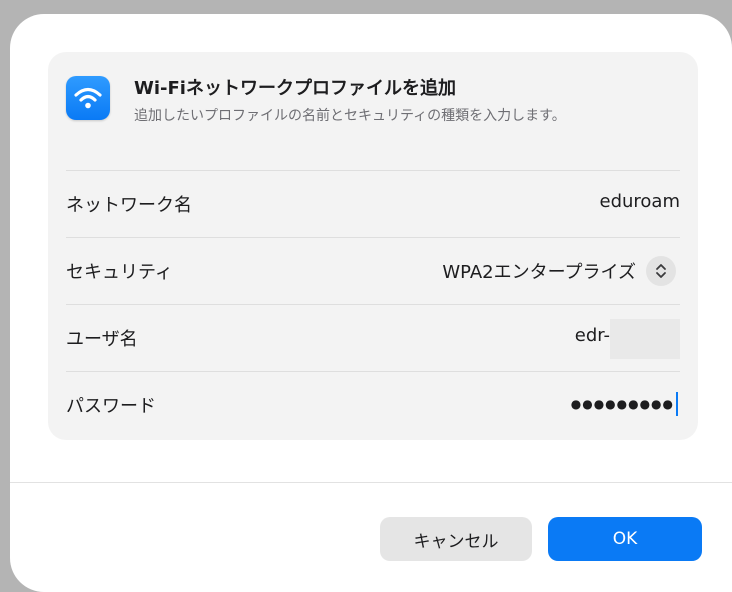 Image resolution: width=732 pixels, height=592 pixels. What do you see at coordinates (295, 88) in the screenshot?
I see `dialog-title: Wi-Fiネットワークプロファイルを追加` at bounding box center [295, 88].